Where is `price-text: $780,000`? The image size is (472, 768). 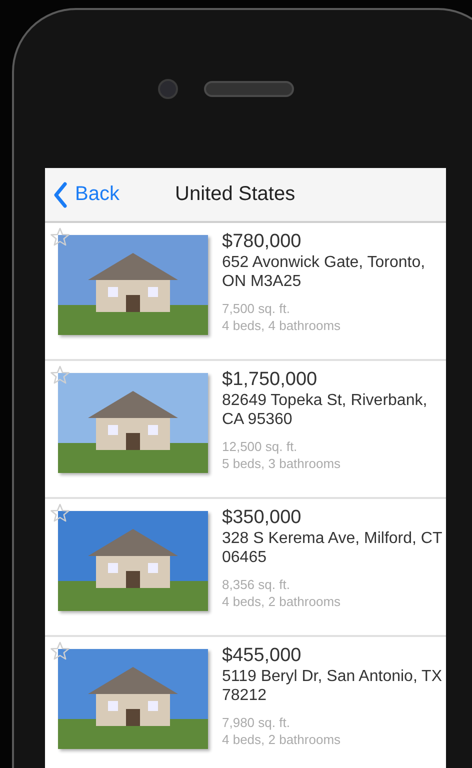
price-text: $780,000 is located at coordinates (262, 242).